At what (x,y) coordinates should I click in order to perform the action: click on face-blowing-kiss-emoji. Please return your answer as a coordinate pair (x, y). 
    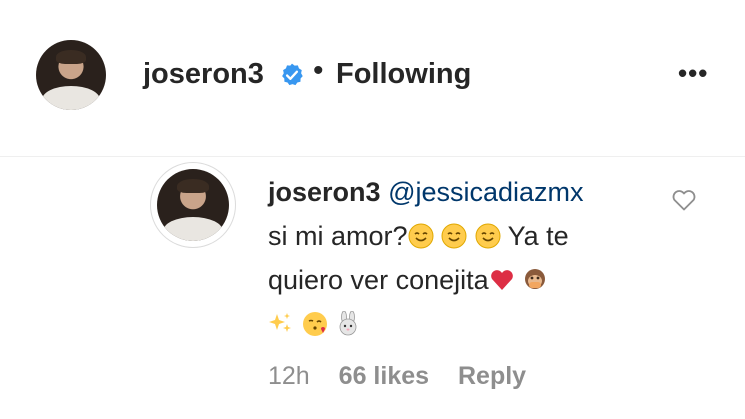
    Looking at the image, I should click on (314, 324).